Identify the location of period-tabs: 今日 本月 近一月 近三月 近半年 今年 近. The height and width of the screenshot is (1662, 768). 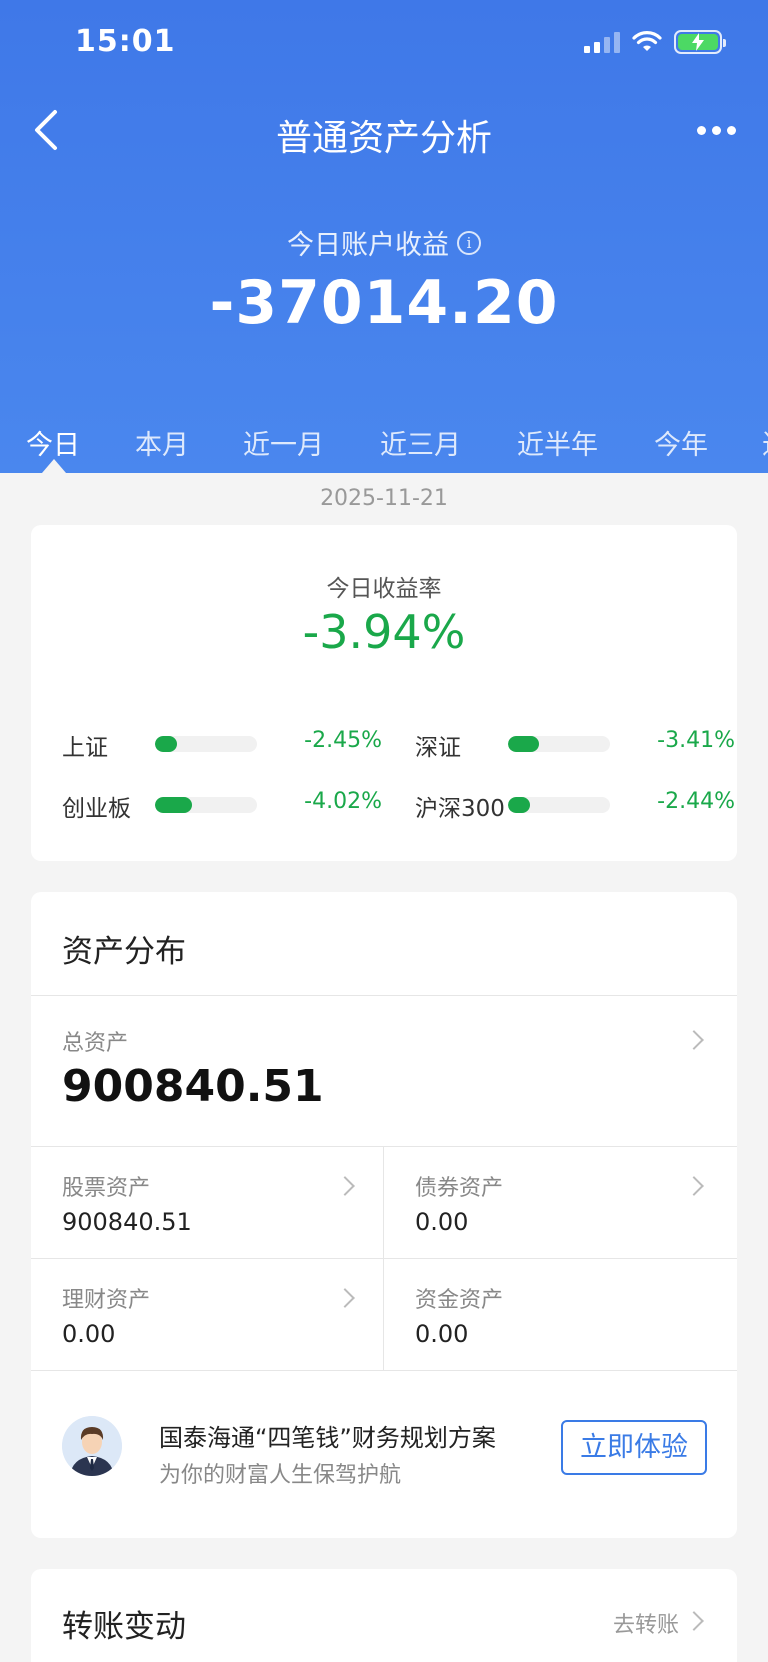
(384, 440).